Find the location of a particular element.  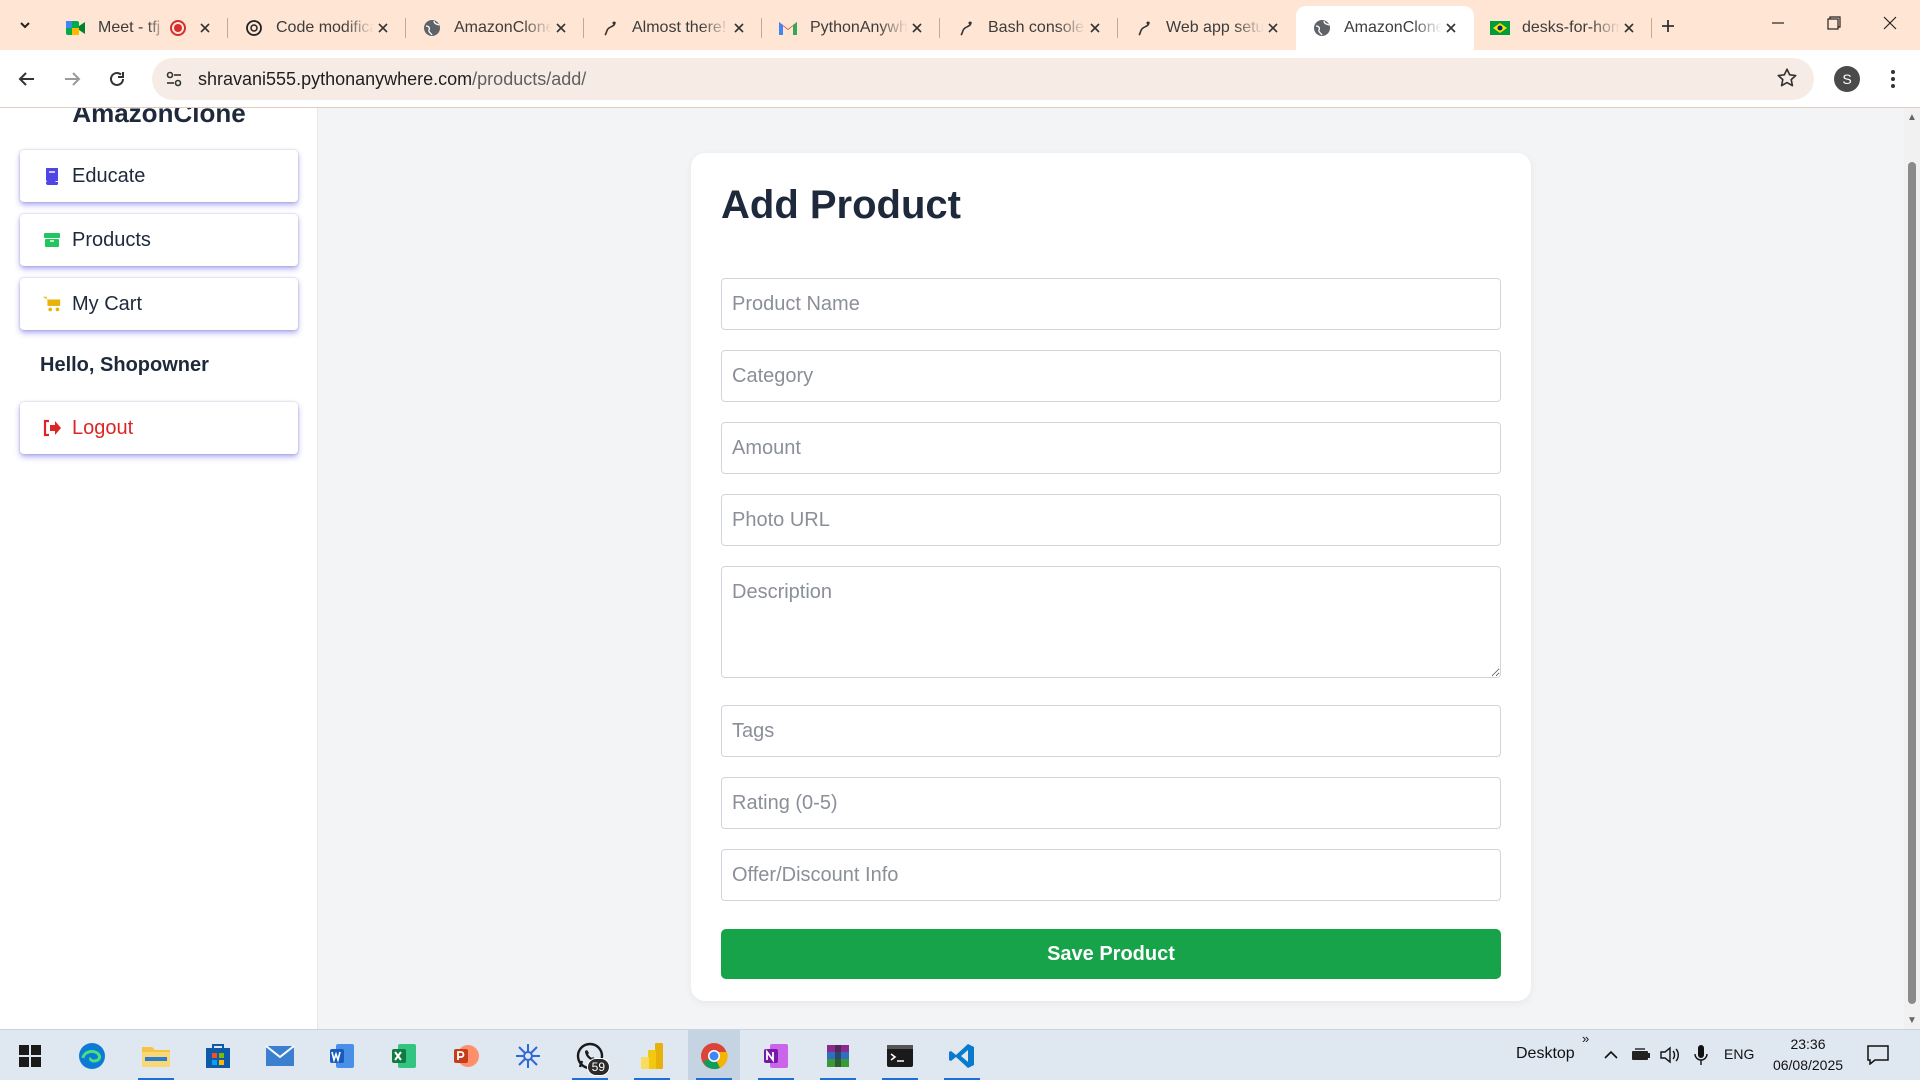

product-name-input is located at coordinates (1111, 304).